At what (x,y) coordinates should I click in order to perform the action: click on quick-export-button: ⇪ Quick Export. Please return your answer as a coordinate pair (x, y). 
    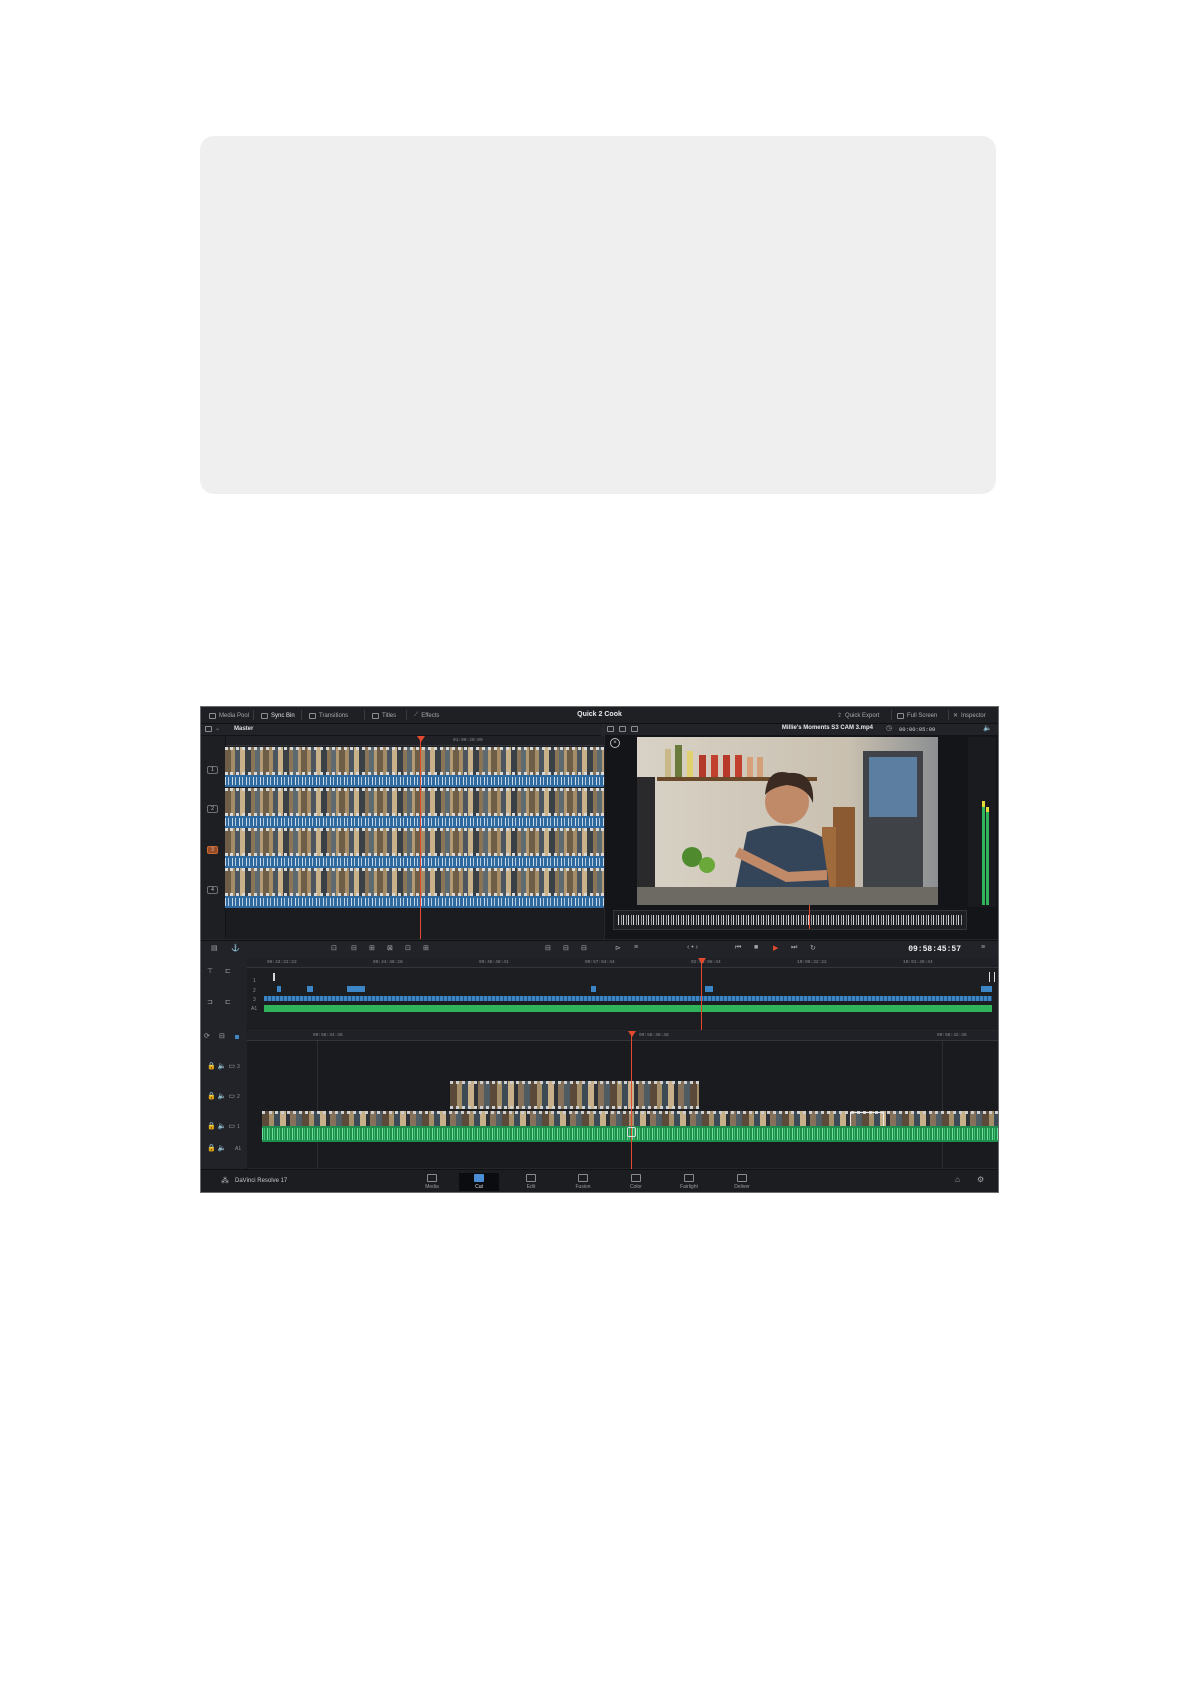
    Looking at the image, I should click on (858, 715).